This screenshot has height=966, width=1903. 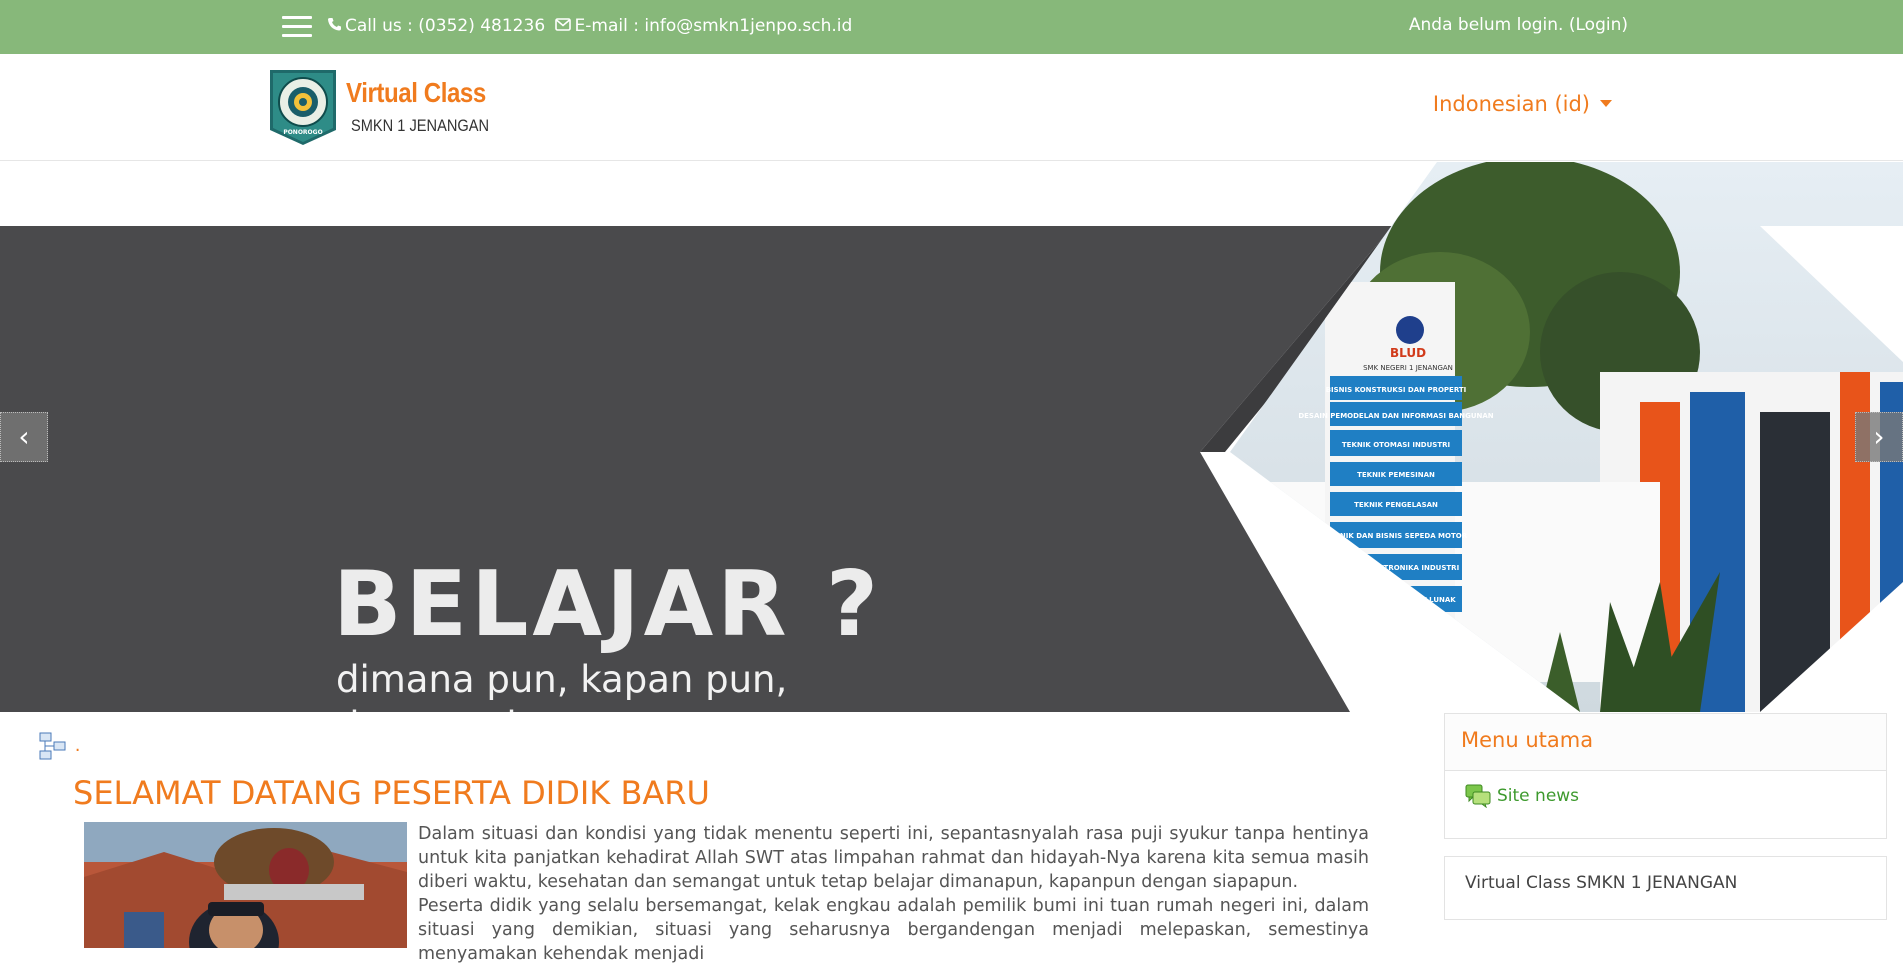 What do you see at coordinates (1488, 25) in the screenshot?
I see `login-status-text: Anda belum login.` at bounding box center [1488, 25].